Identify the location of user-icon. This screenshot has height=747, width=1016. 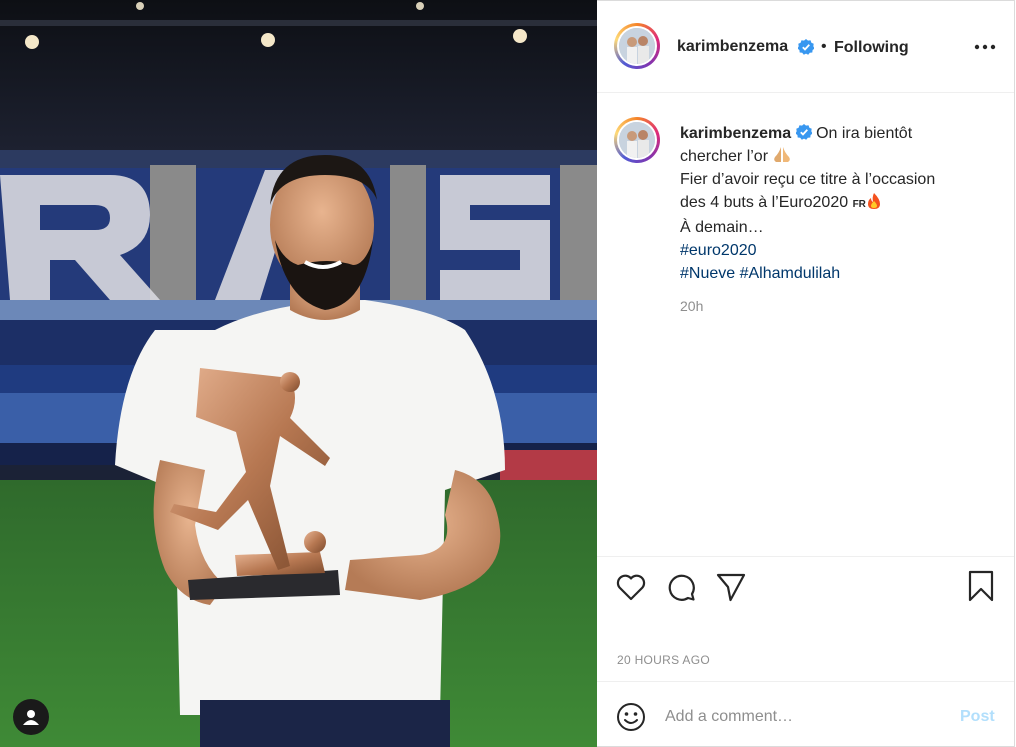
(31, 717).